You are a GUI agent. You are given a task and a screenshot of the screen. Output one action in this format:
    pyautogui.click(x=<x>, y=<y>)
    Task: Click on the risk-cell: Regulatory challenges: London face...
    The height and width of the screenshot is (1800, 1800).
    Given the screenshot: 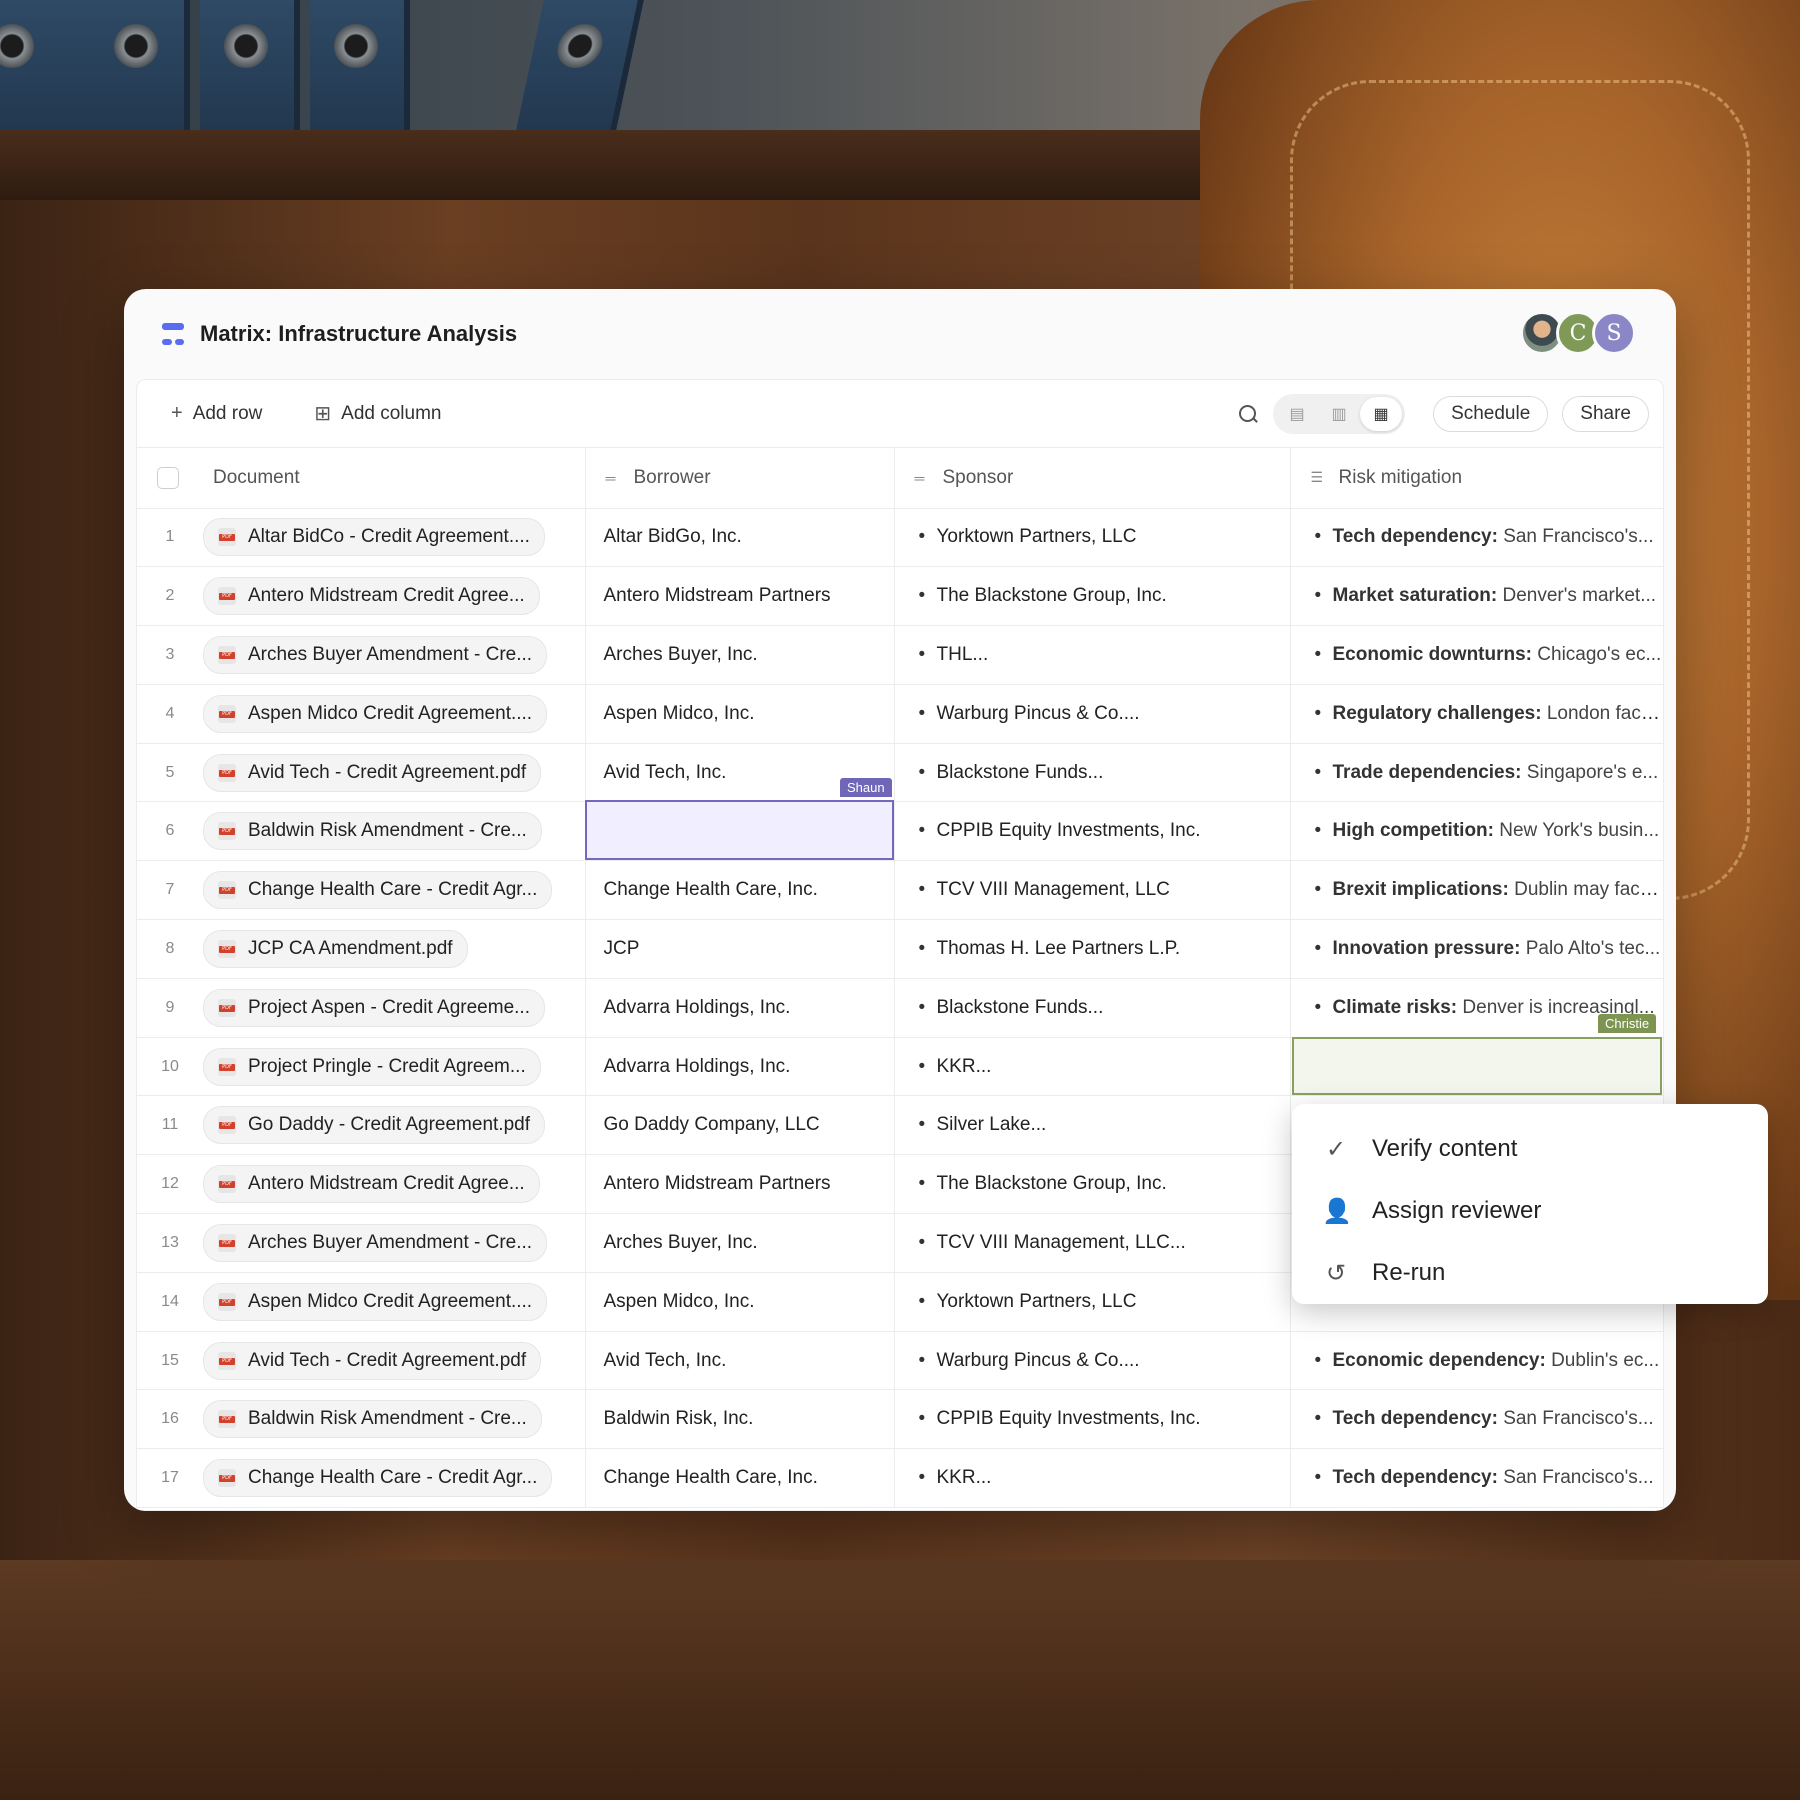 What is the action you would take?
    pyautogui.click(x=1476, y=714)
    